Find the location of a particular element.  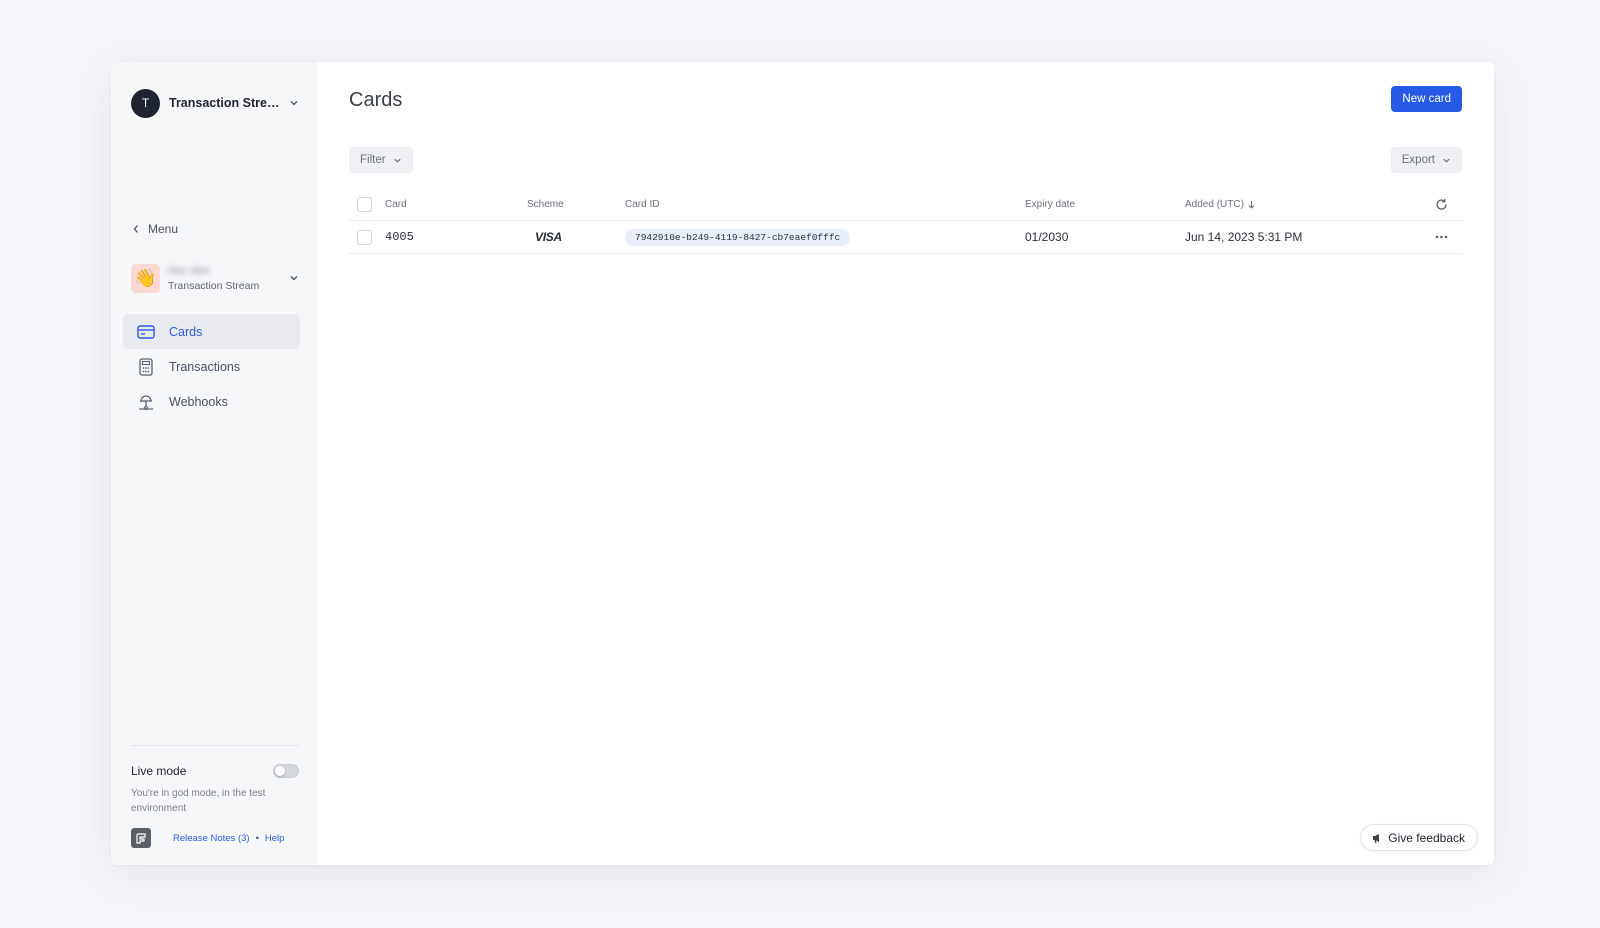

column-header-added: Added (UTC) is located at coordinates (1220, 204).